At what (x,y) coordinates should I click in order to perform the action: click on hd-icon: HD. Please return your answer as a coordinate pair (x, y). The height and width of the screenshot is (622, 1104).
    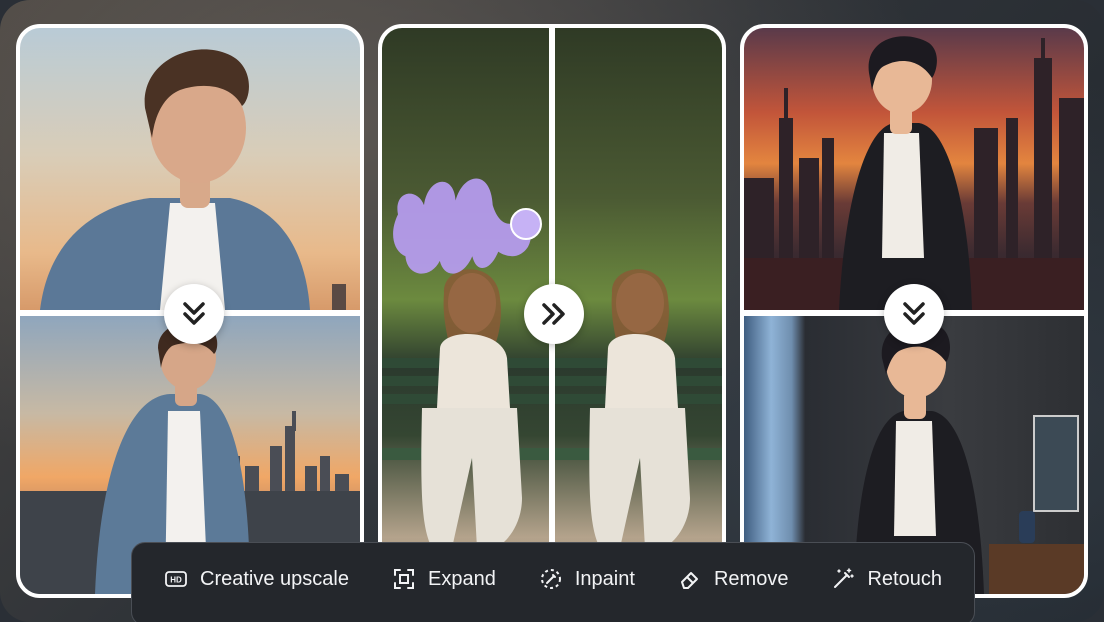
    Looking at the image, I should click on (176, 579).